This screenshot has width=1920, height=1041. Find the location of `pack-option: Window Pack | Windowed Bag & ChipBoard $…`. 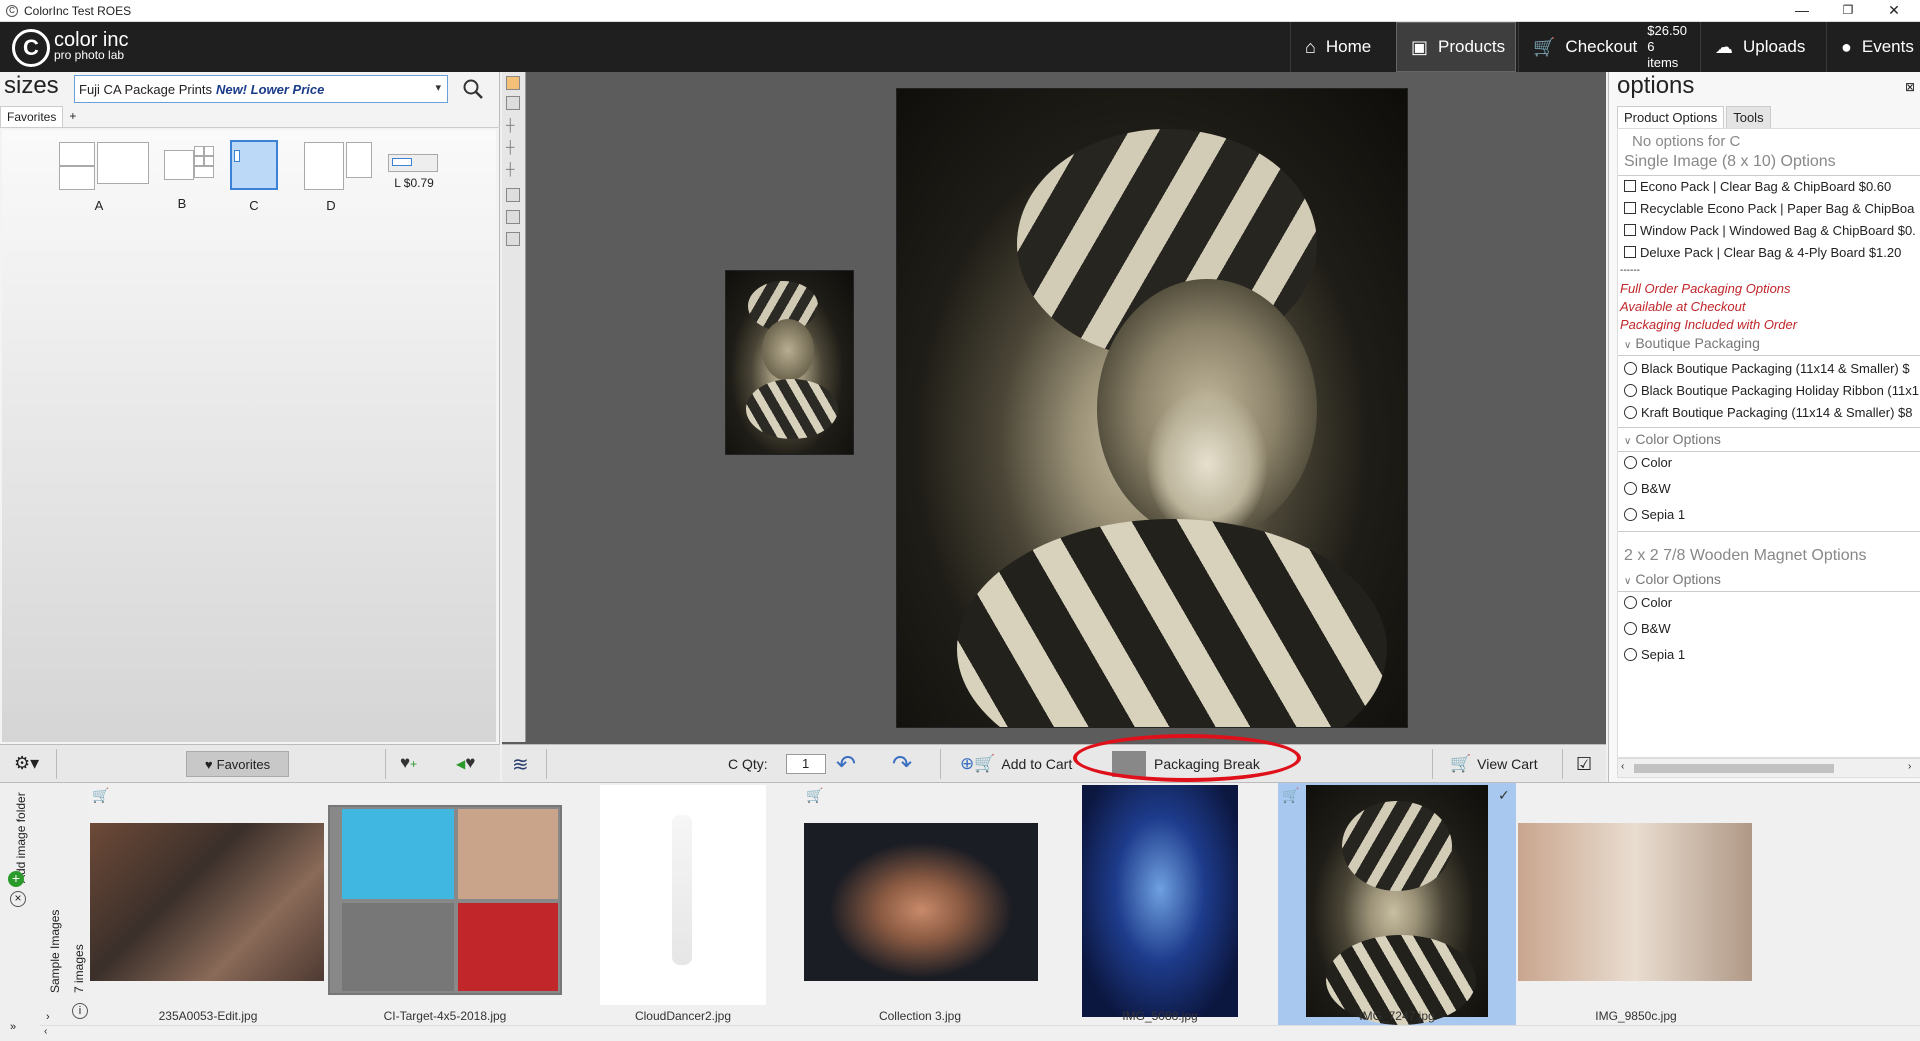

pack-option: Window Pack | Windowed Bag & ChipBoard $… is located at coordinates (1770, 230).